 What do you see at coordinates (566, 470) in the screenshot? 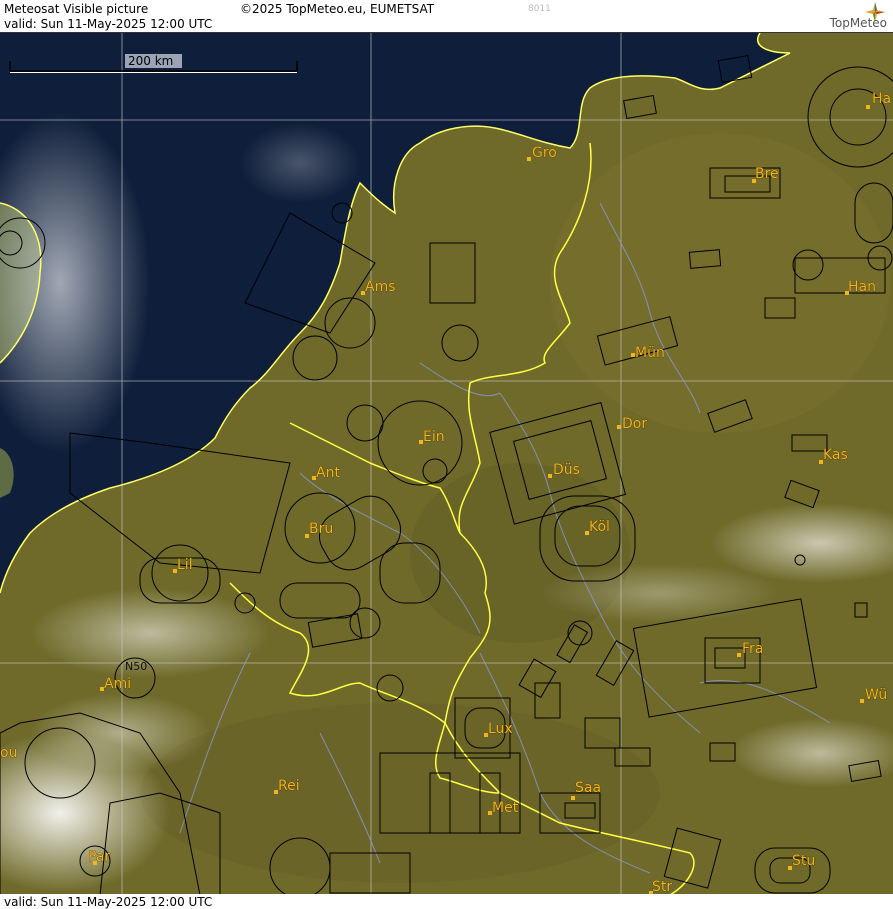
I see `city-label-dus: Düs` at bounding box center [566, 470].